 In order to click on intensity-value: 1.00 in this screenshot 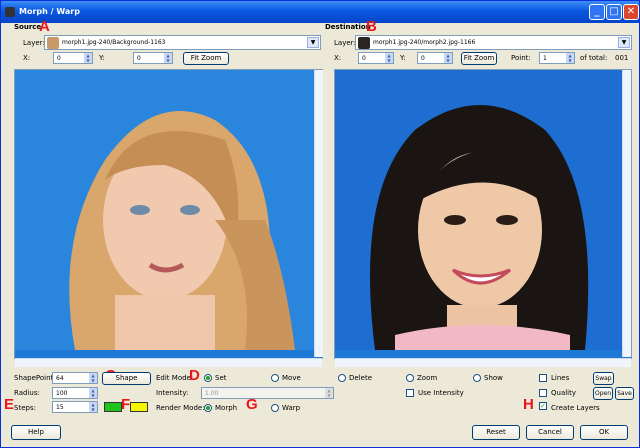, I will do `click(212, 393)`.